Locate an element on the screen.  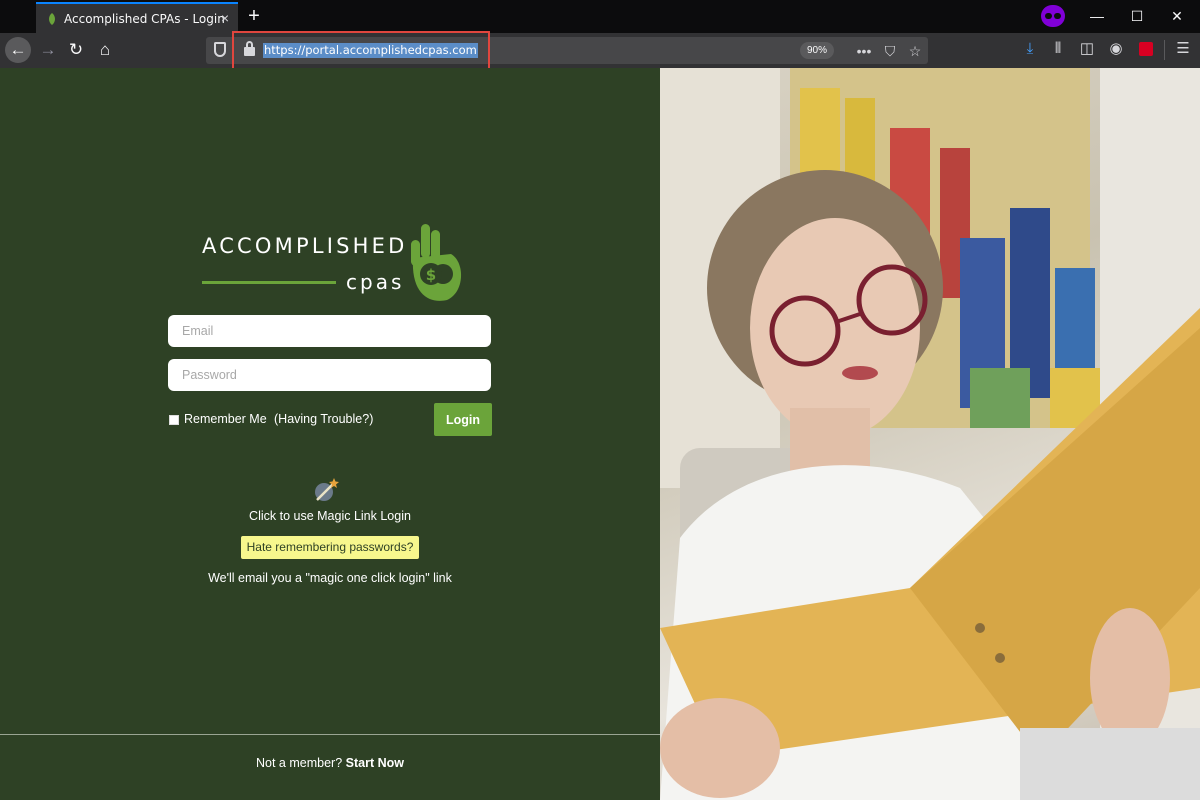
password-field is located at coordinates (329, 375).